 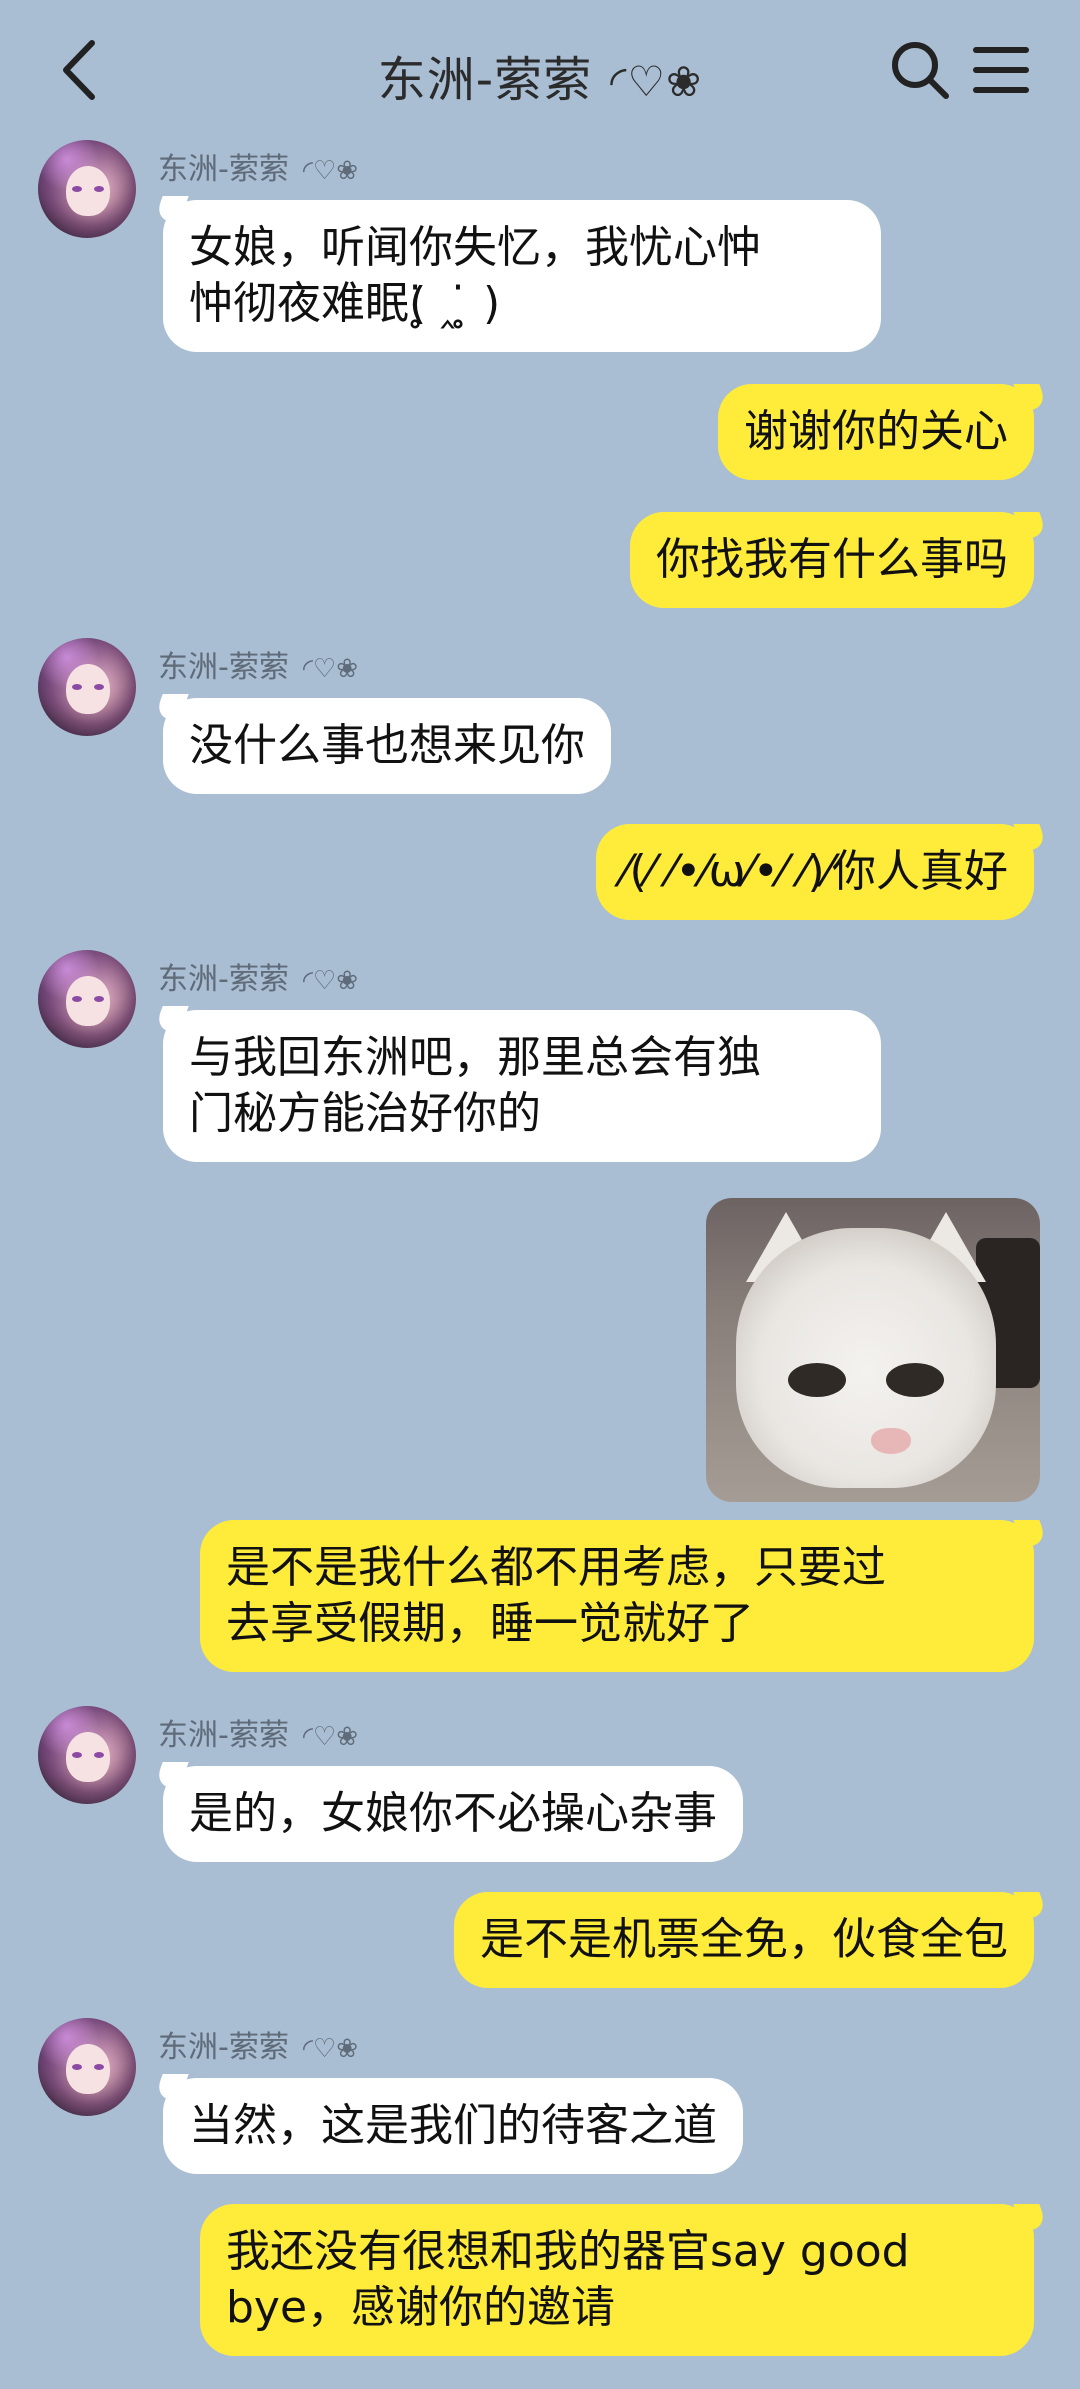 I want to click on message-bubble-incoming: 是的，女娘你不必操心杂事, so click(x=453, y=1814).